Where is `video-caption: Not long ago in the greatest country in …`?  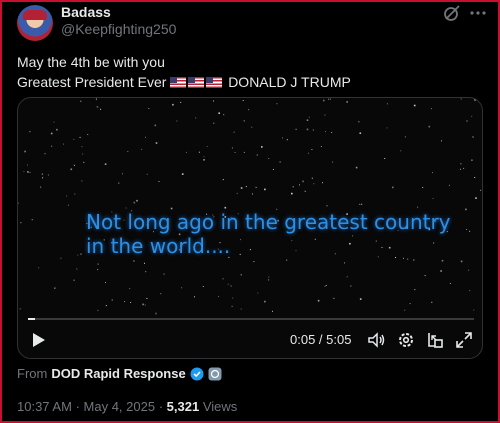 video-caption: Not long ago in the greatest country in … is located at coordinates (268, 234).